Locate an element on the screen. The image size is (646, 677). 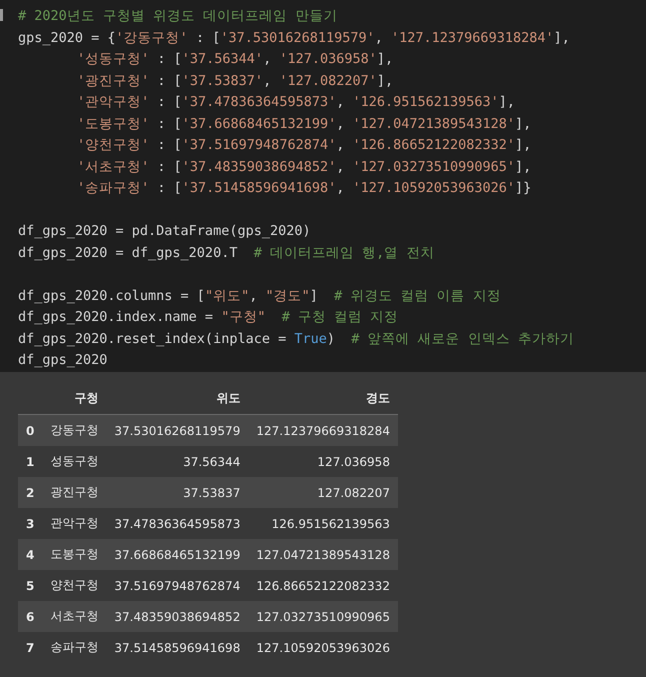
row-index: 2 is located at coordinates (30, 492).